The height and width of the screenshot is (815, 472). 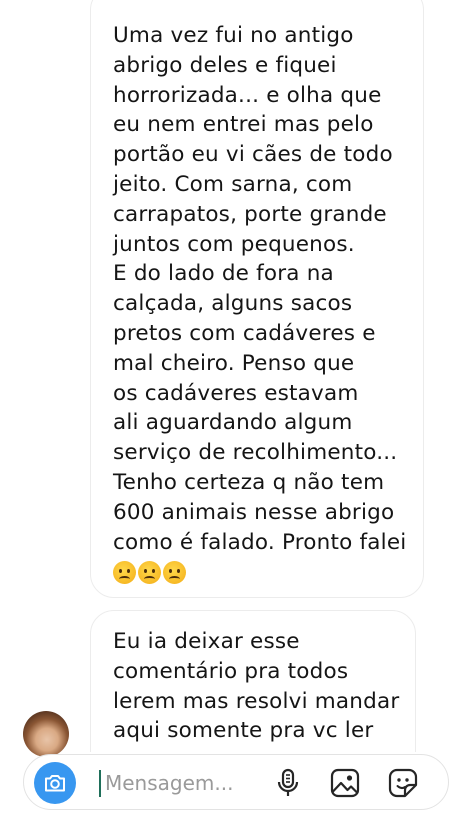 I want to click on camera-button, so click(x=55, y=783).